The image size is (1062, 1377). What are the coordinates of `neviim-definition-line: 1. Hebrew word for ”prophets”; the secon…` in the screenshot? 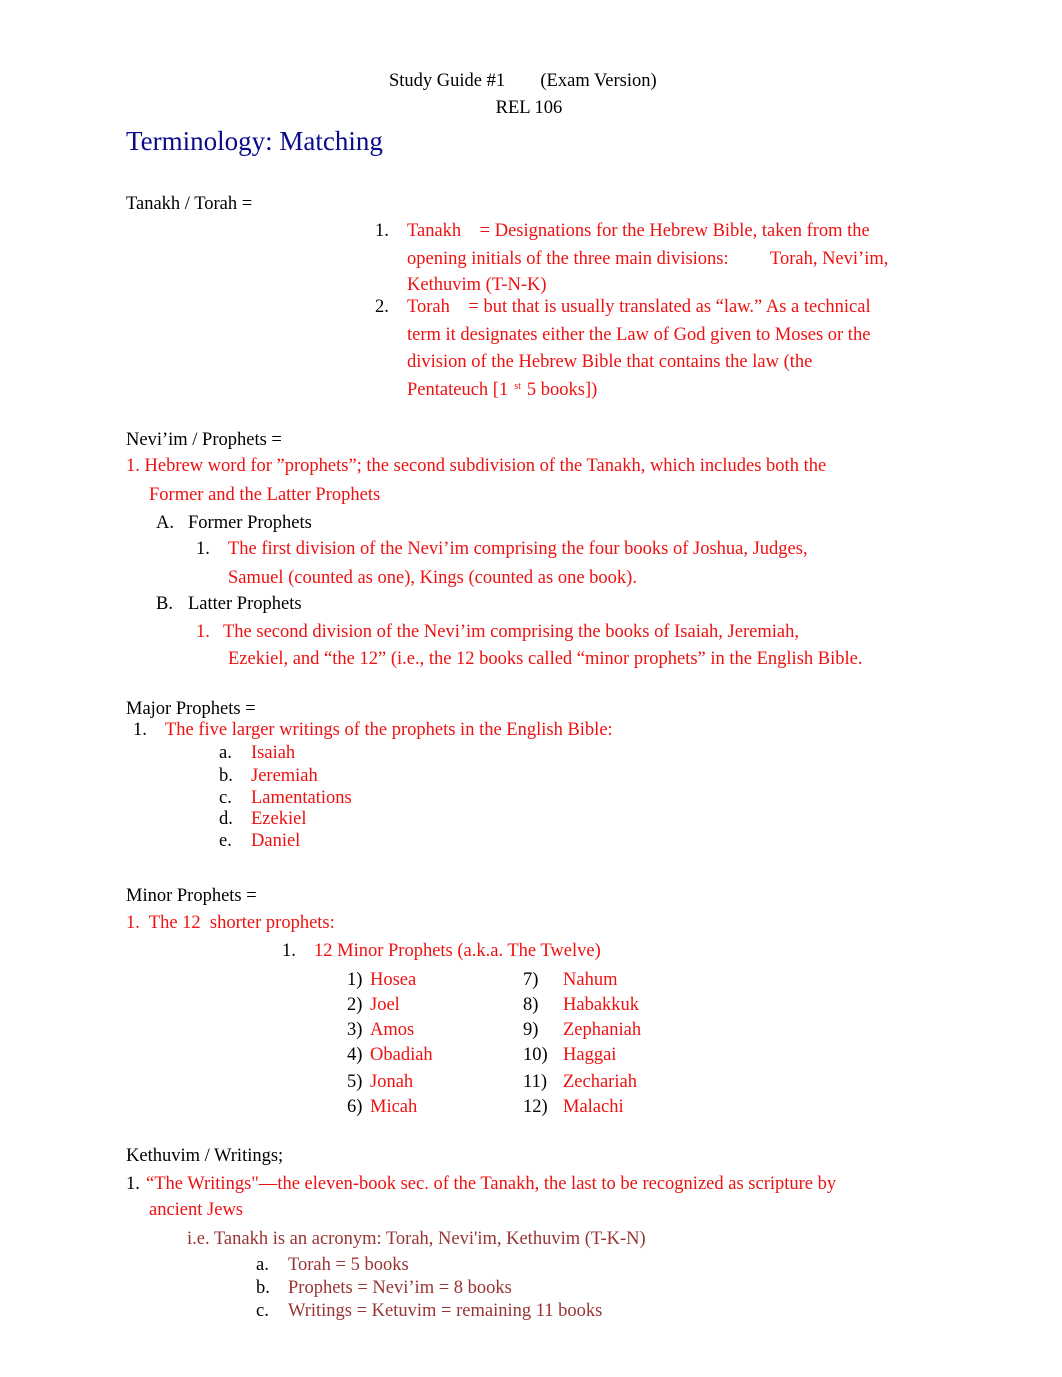 It's located at (476, 466).